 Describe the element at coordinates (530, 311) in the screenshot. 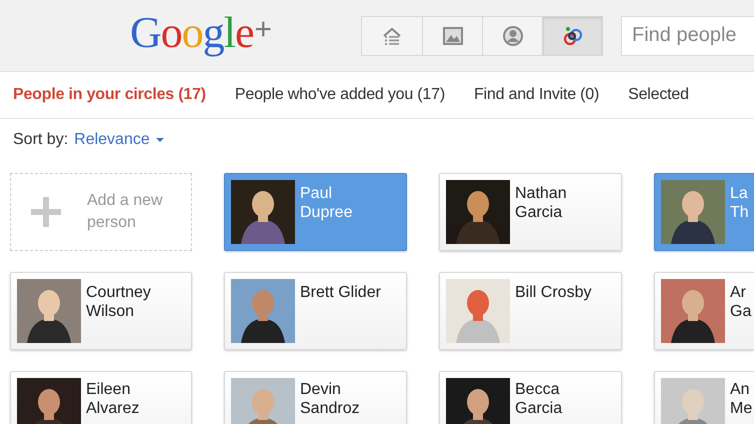

I see `person-card: Bill Crosby` at that location.